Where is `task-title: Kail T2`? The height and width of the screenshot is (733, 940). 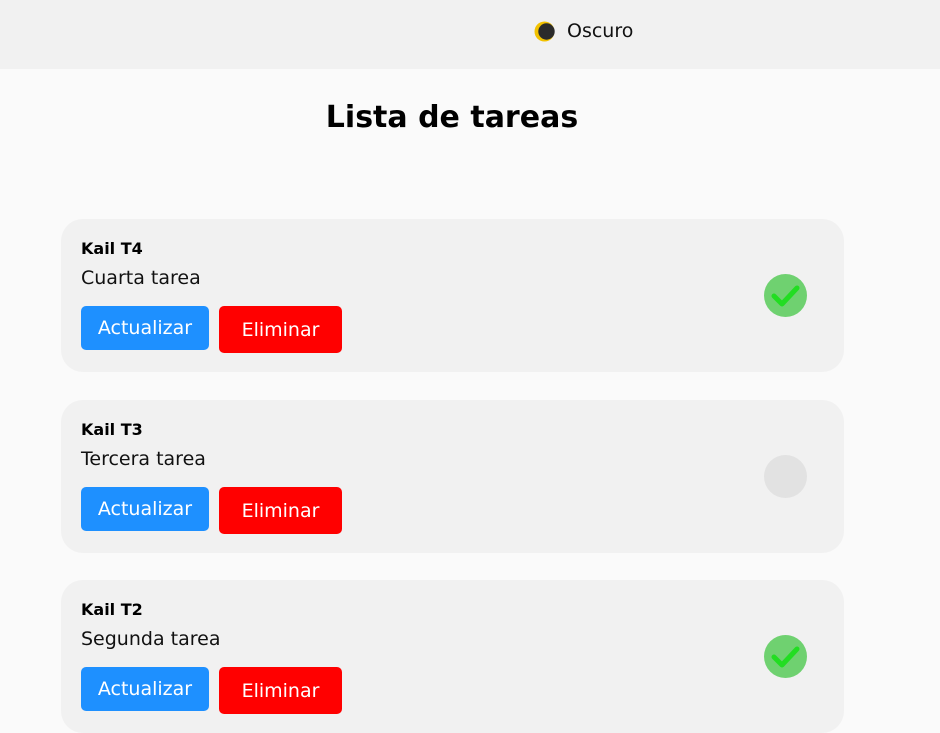 task-title: Kail T2 is located at coordinates (112, 609).